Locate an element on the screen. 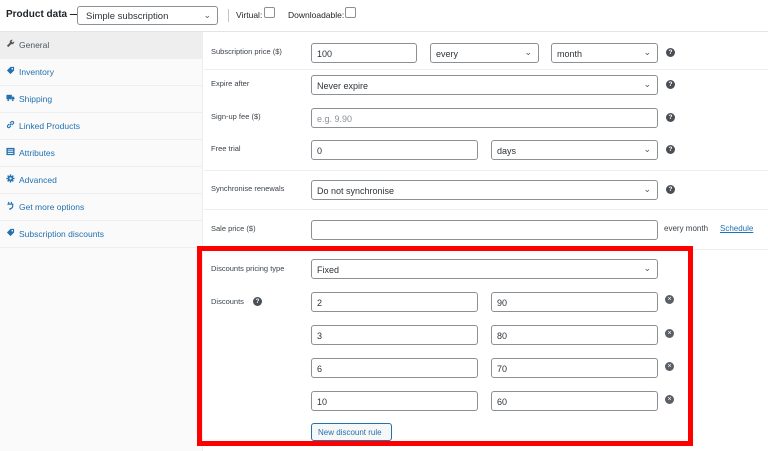  tab-general-label: General is located at coordinates (34, 45).